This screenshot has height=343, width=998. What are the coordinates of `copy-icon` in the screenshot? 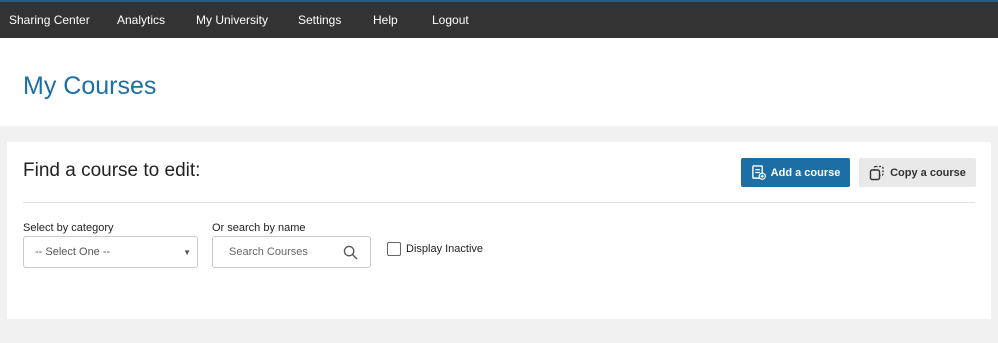 It's located at (877, 173).